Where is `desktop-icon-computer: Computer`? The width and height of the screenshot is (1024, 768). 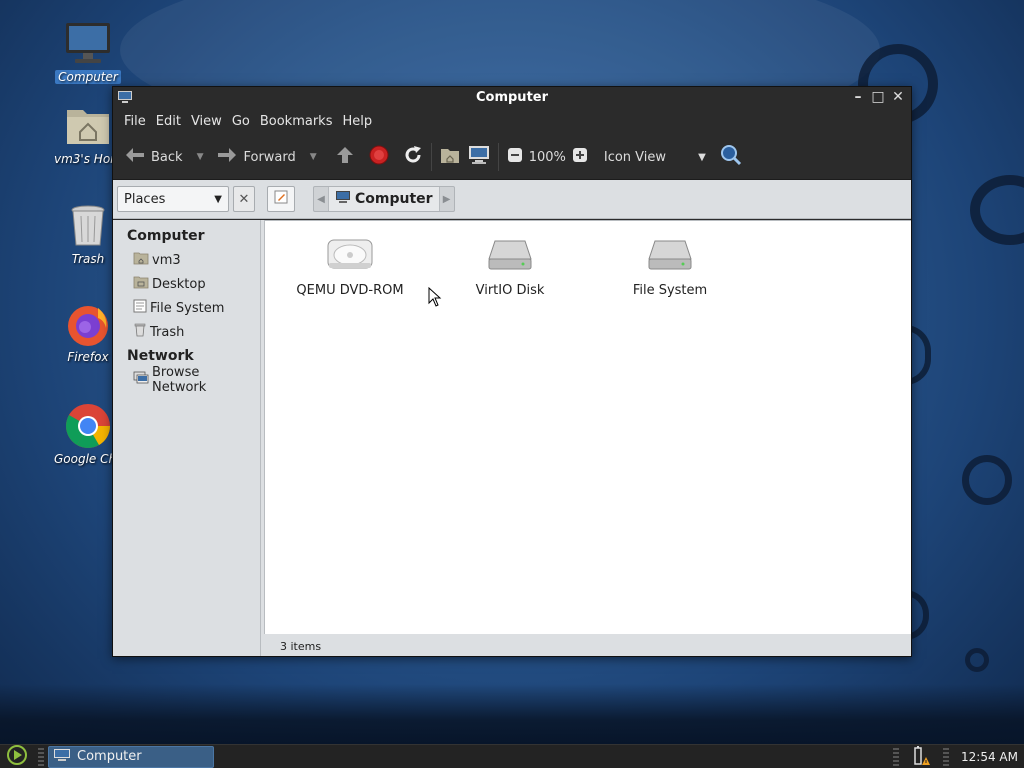
desktop-icon-computer: Computer is located at coordinates (88, 52).